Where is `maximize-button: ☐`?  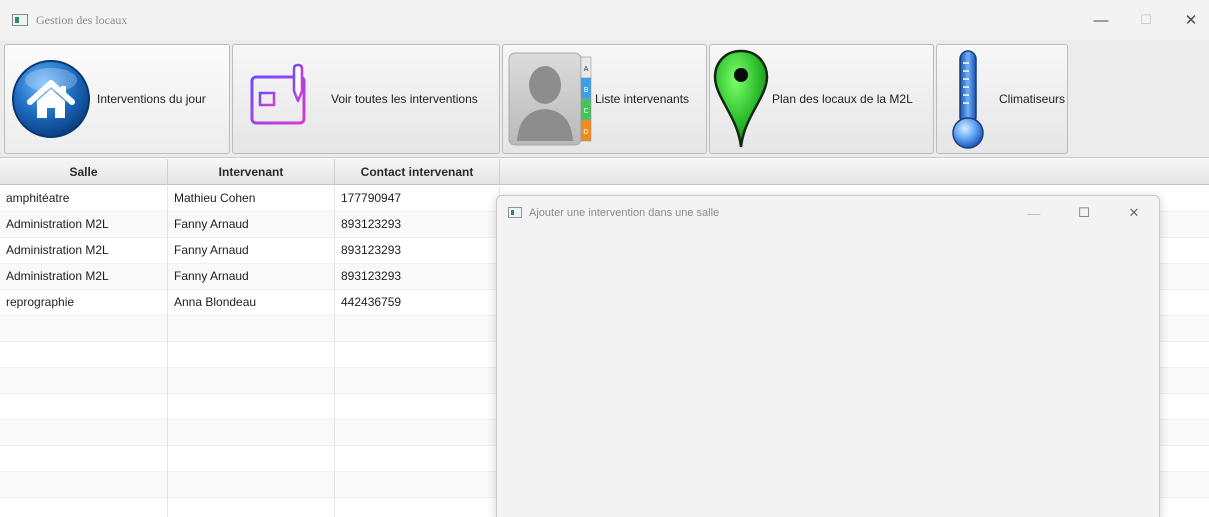
maximize-button: ☐ is located at coordinates (1146, 20).